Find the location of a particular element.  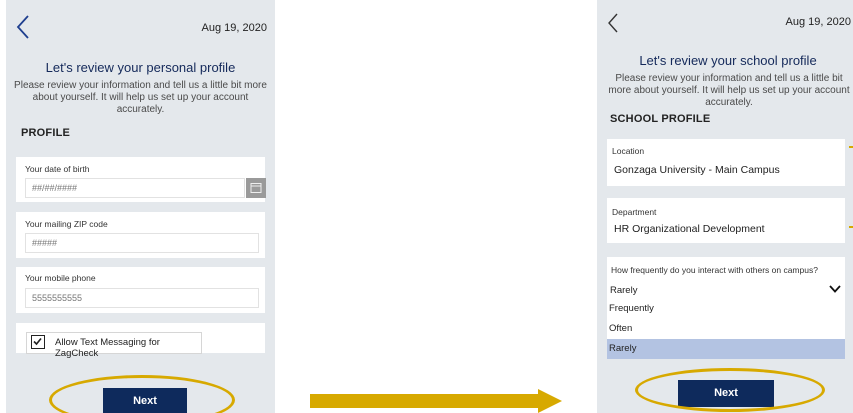

option-often: Often is located at coordinates (726, 329).